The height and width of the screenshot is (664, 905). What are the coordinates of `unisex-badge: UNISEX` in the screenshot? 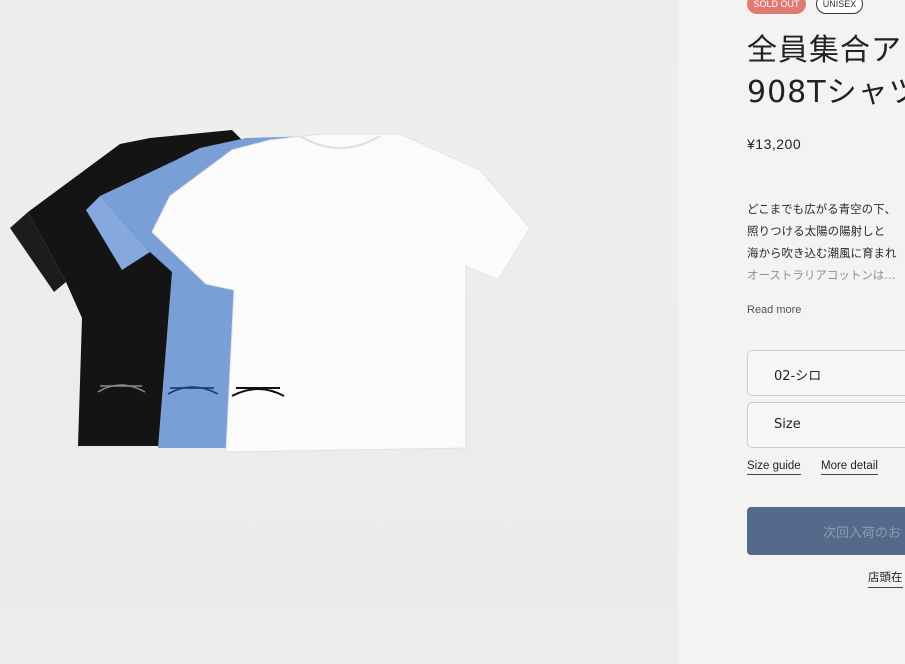 It's located at (839, 7).